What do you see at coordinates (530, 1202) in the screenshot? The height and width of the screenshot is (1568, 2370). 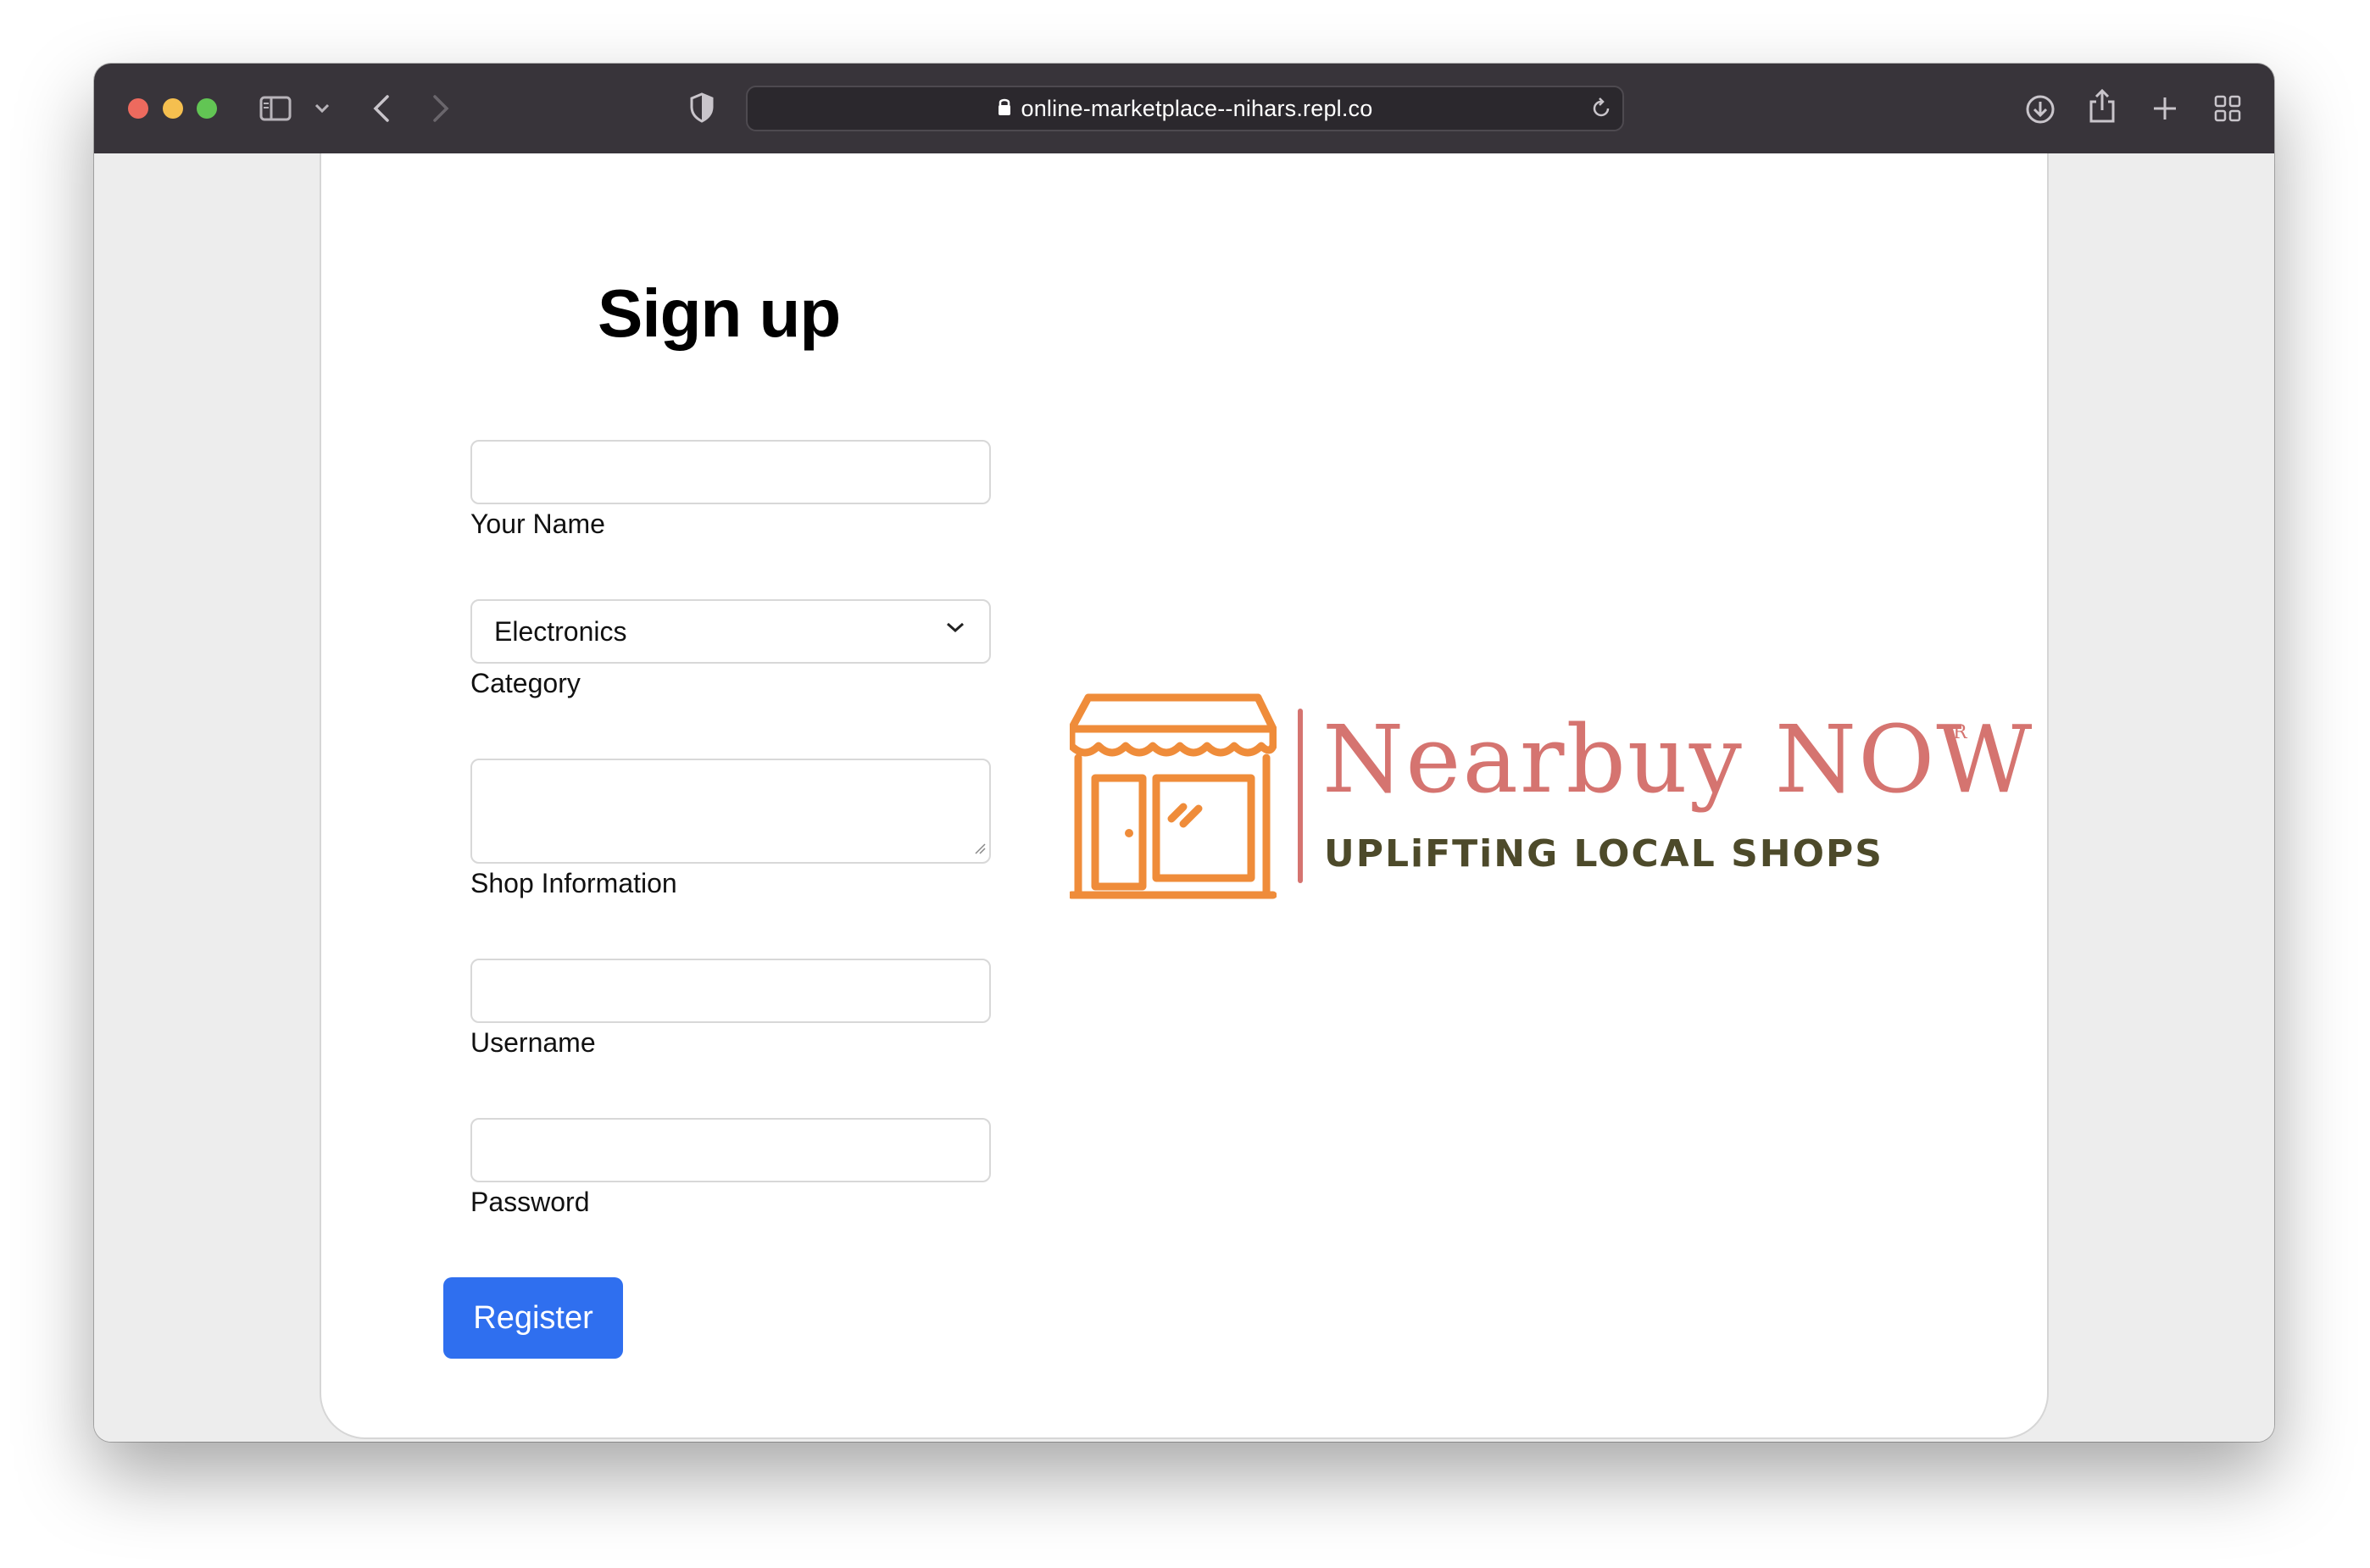 I see `password-label: Password` at bounding box center [530, 1202].